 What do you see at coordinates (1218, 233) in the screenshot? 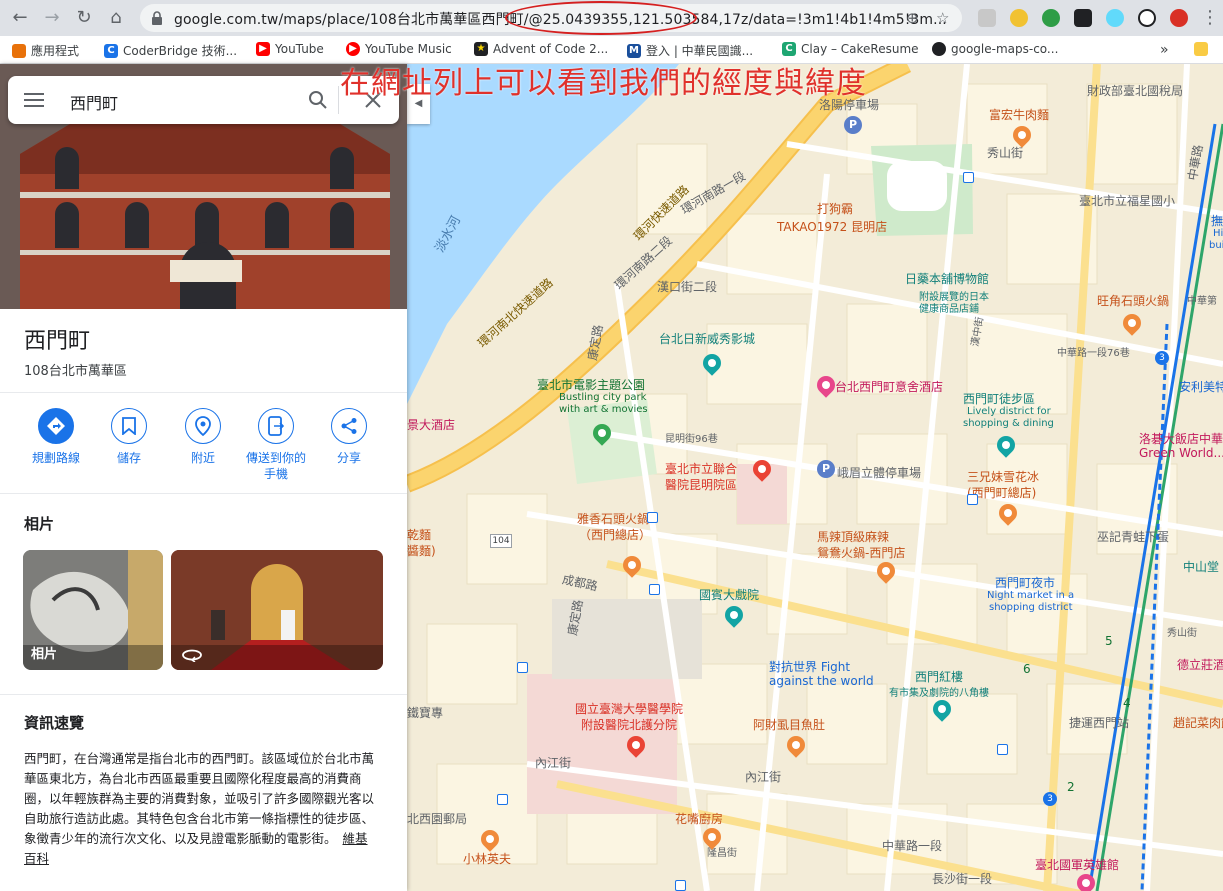
I see `poi-label: Hi` at bounding box center [1218, 233].